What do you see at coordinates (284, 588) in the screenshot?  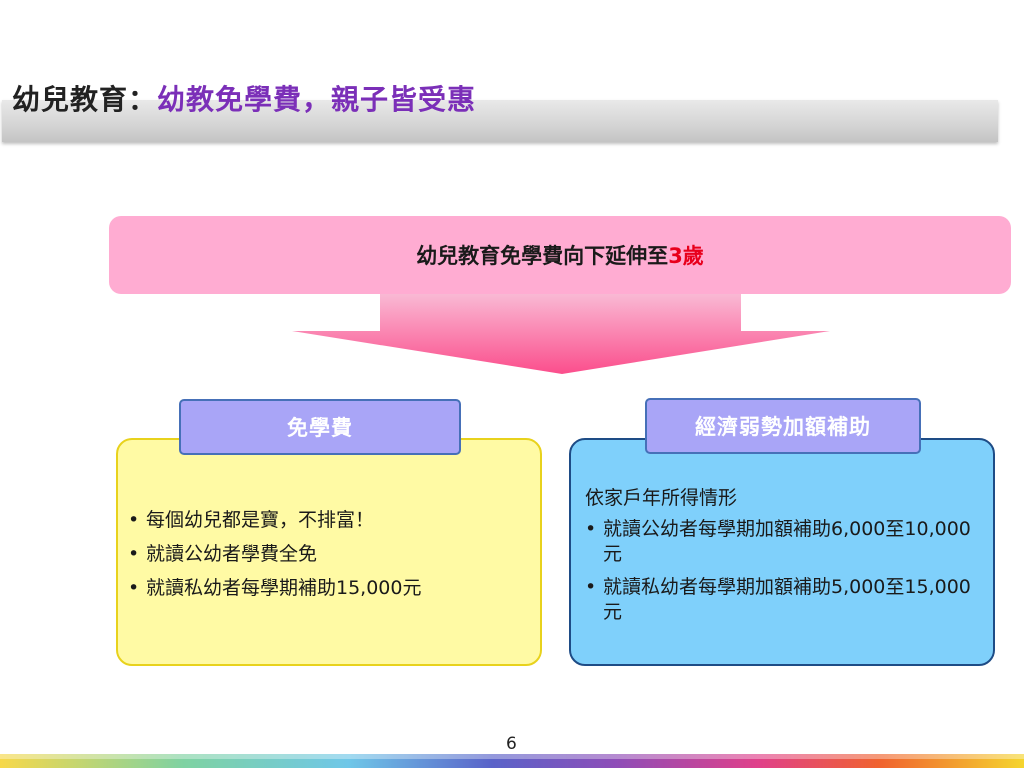 I see `list-item-text: 就讀私幼者每學期補助15,000元` at bounding box center [284, 588].